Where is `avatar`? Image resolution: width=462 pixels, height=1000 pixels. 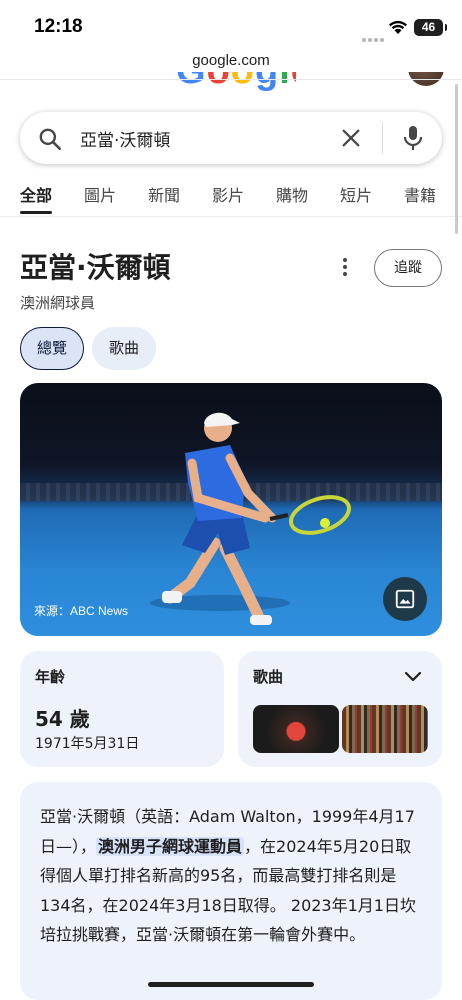 avatar is located at coordinates (427, 80).